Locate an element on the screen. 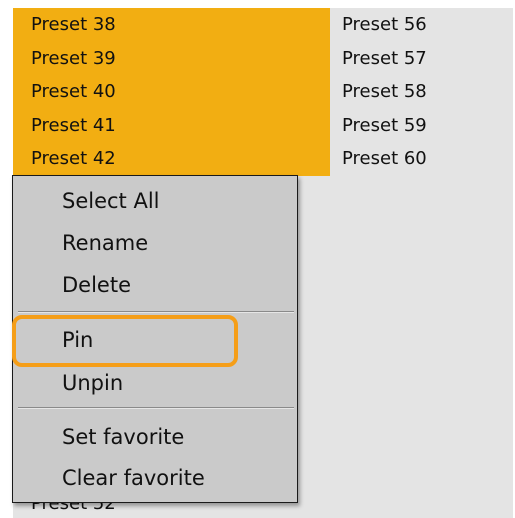 Image resolution: width=515 pixels, height=518 pixels. menu-item-set-favorite: Set favorite is located at coordinates (155, 437).